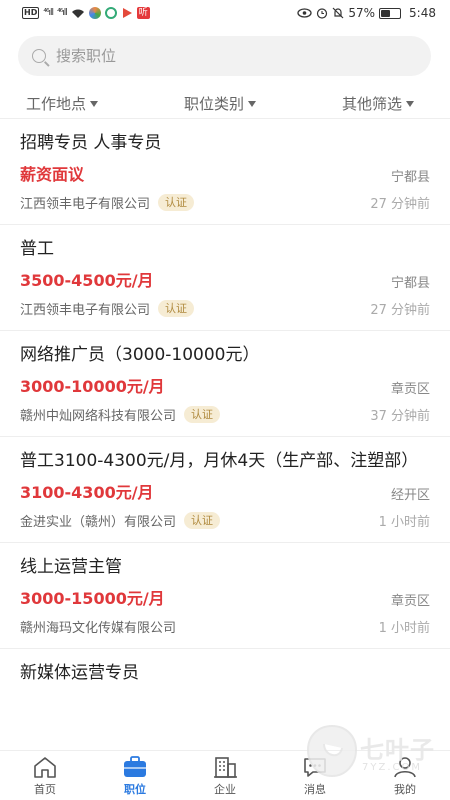 Image resolution: width=450 pixels, height=800 pixels. What do you see at coordinates (127, 13) in the screenshot?
I see `video-app-icon` at bounding box center [127, 13].